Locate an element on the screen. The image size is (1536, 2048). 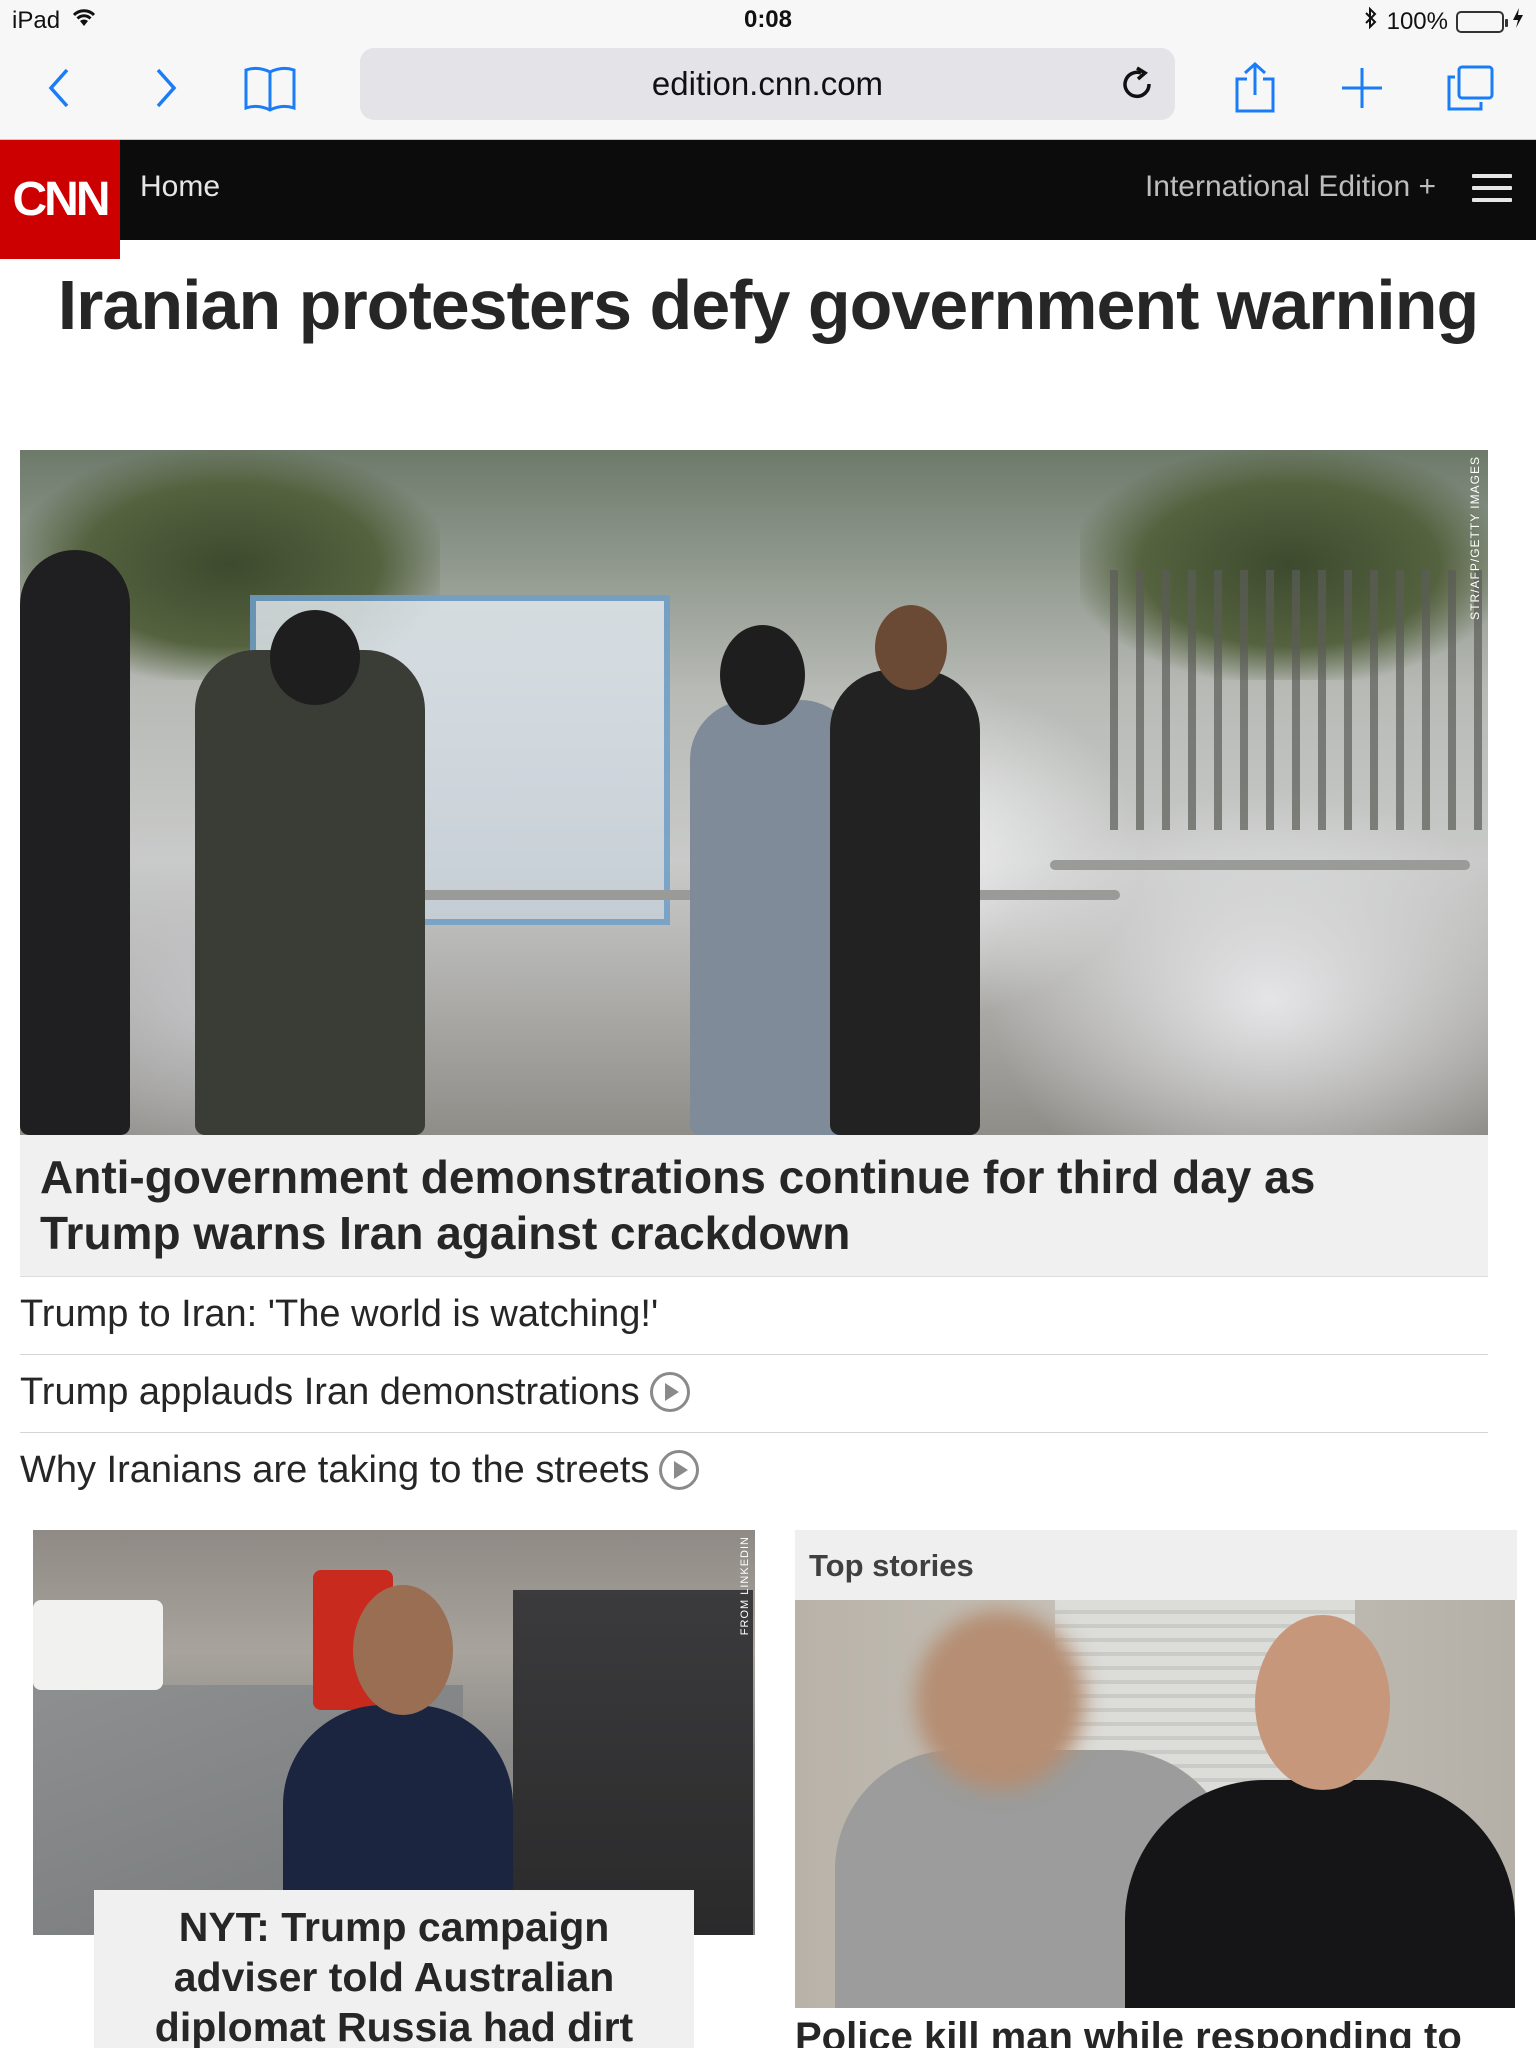
url-text: edition.cnn.com is located at coordinates (767, 83).